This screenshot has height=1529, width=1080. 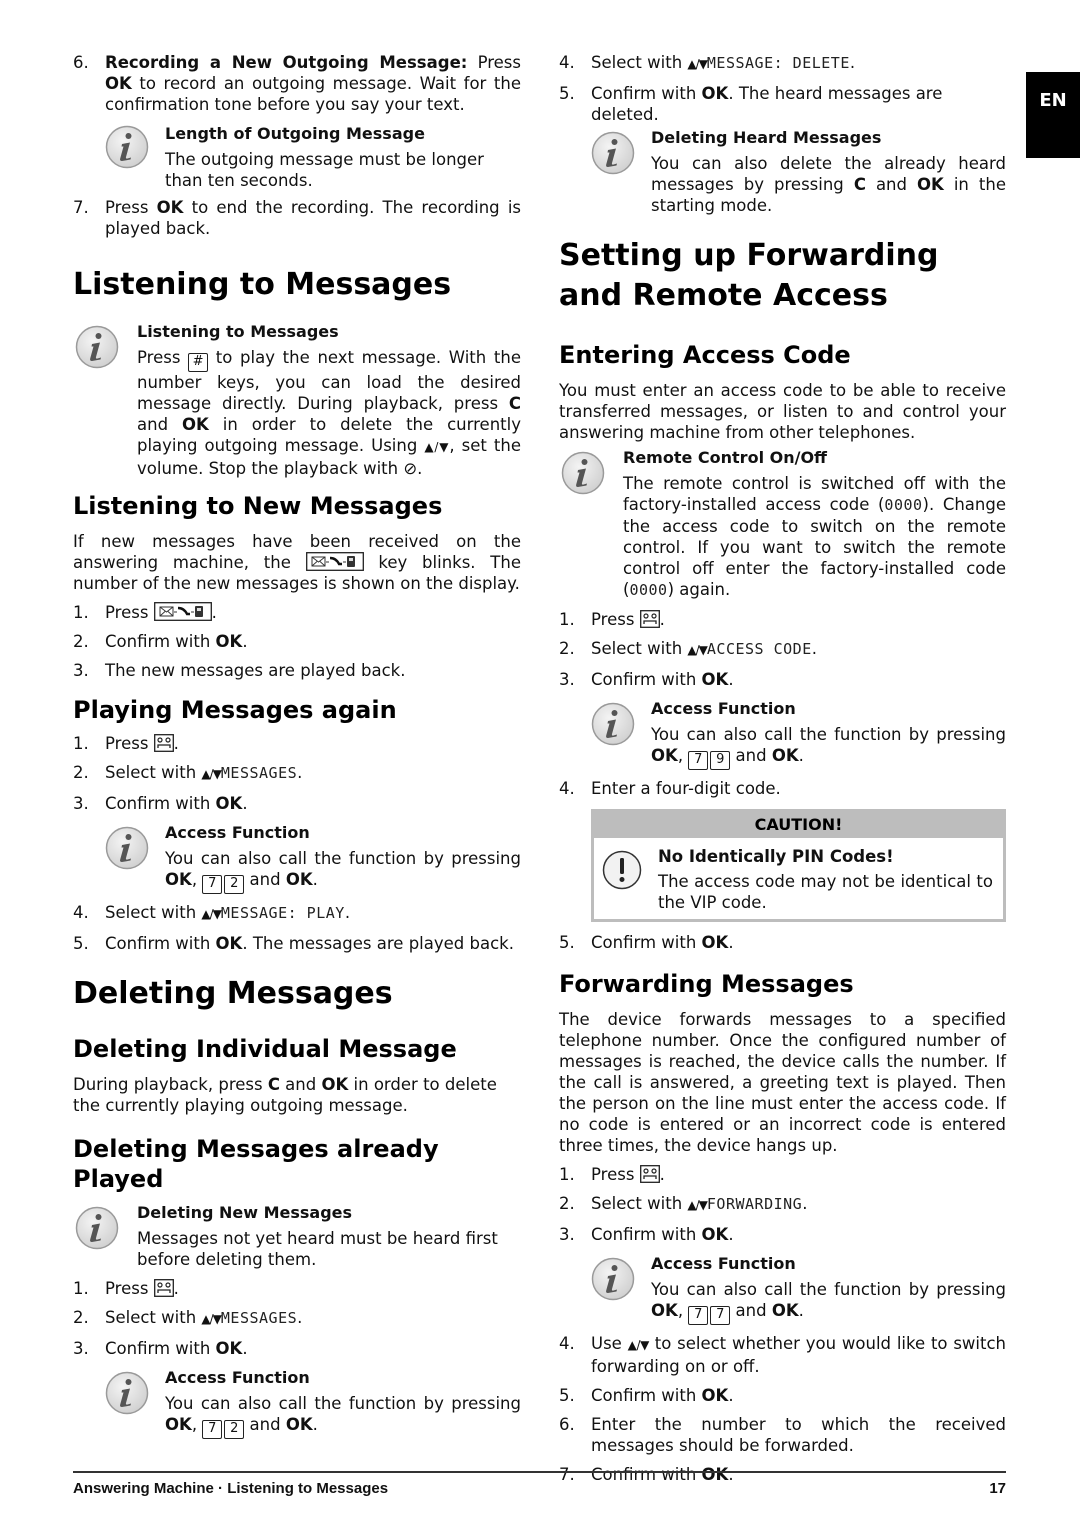 What do you see at coordinates (707, 62) in the screenshot?
I see `list-item: 4. Select with ▲/▼MESSAGE: DELETE.` at bounding box center [707, 62].